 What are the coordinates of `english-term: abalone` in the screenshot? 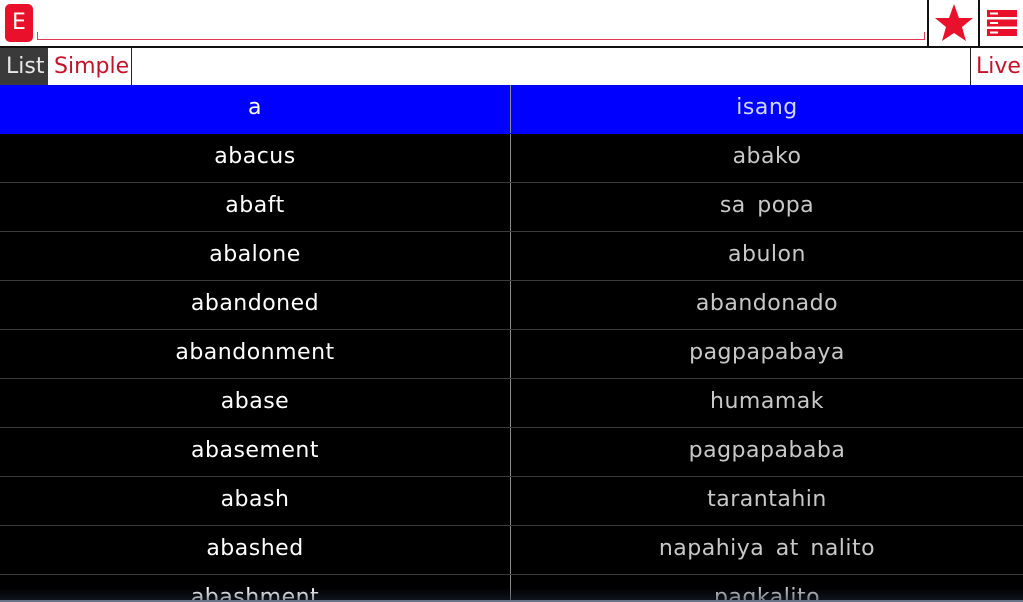 It's located at (255, 256).